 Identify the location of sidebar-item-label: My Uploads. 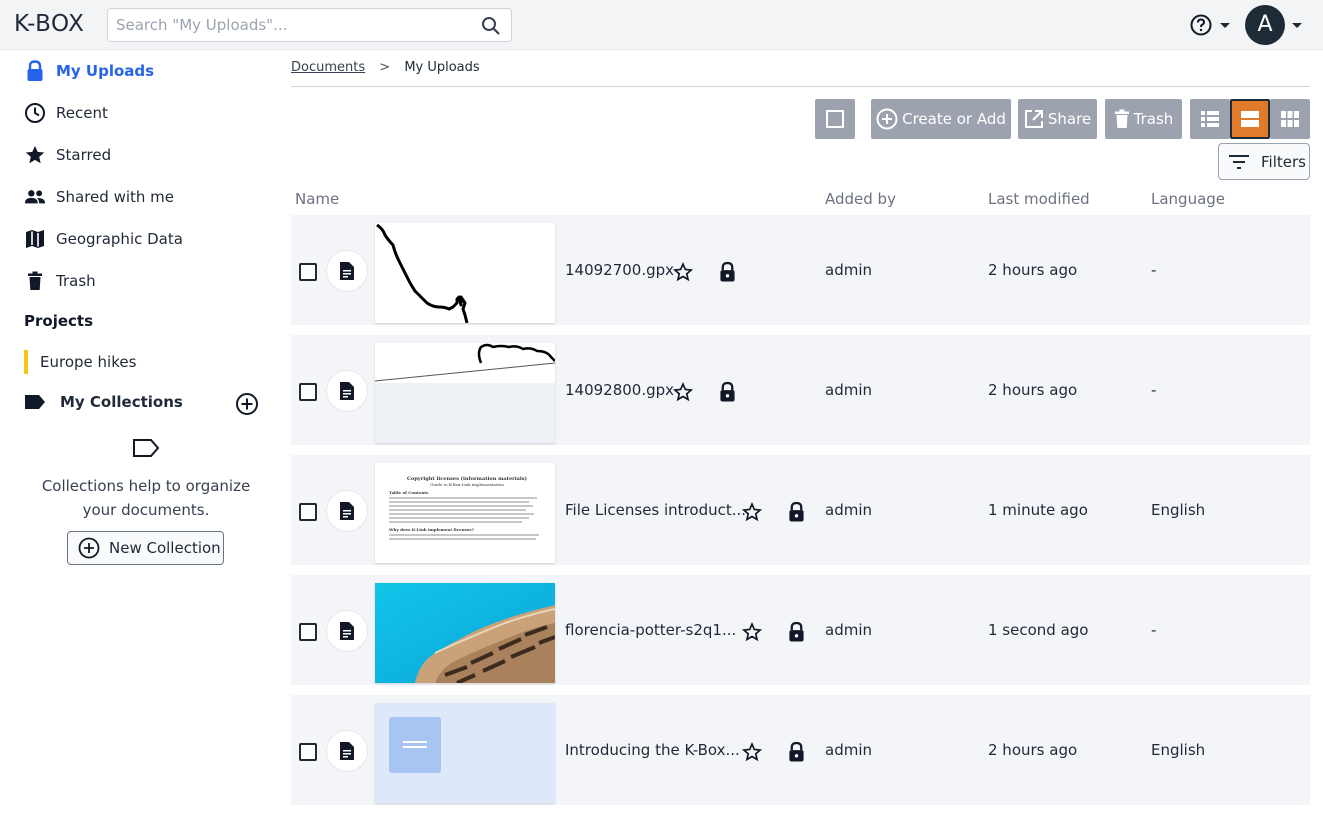
(105, 71).